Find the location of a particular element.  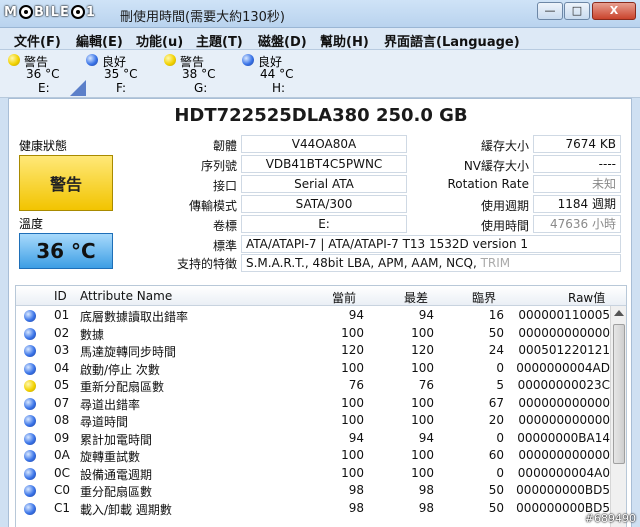

table-row: 02 數據 100 100 50 000000000000 is located at coordinates (314, 334).